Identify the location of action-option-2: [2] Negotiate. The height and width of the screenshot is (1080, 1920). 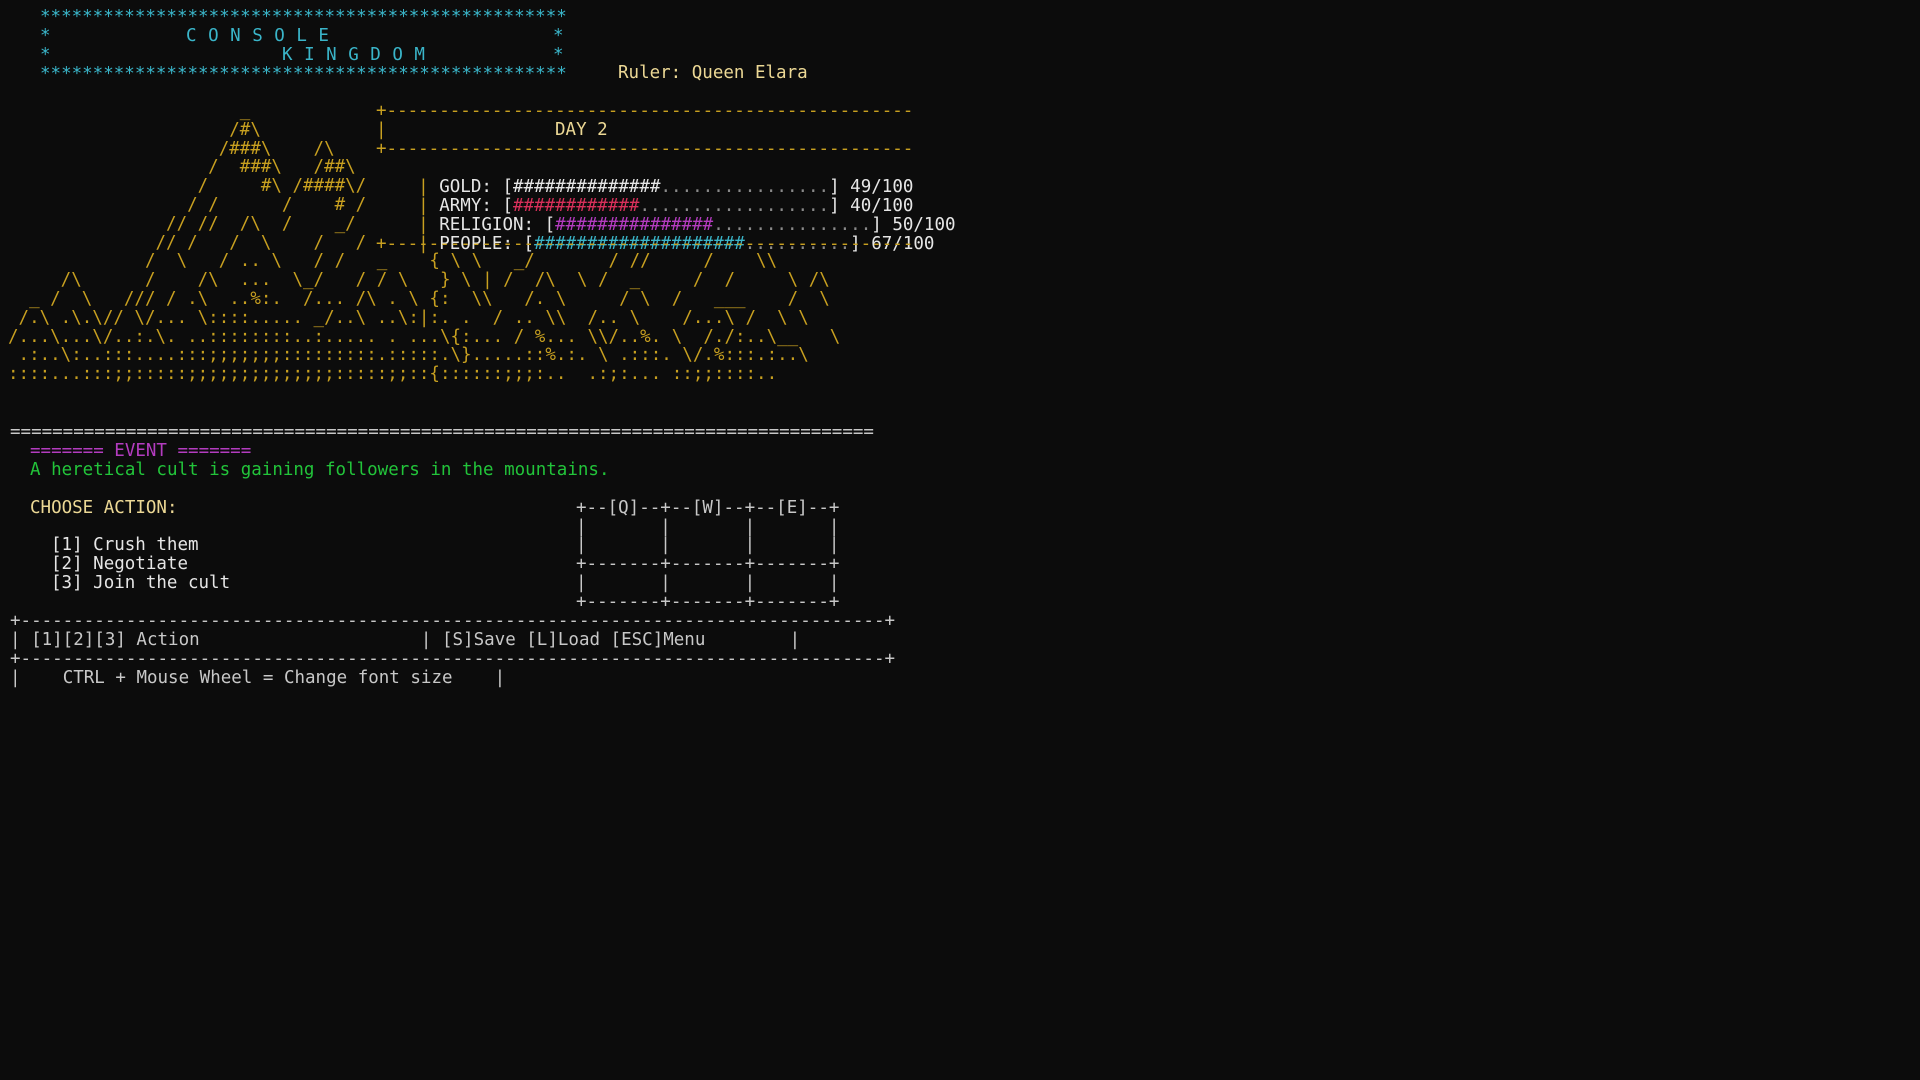
(119, 564).